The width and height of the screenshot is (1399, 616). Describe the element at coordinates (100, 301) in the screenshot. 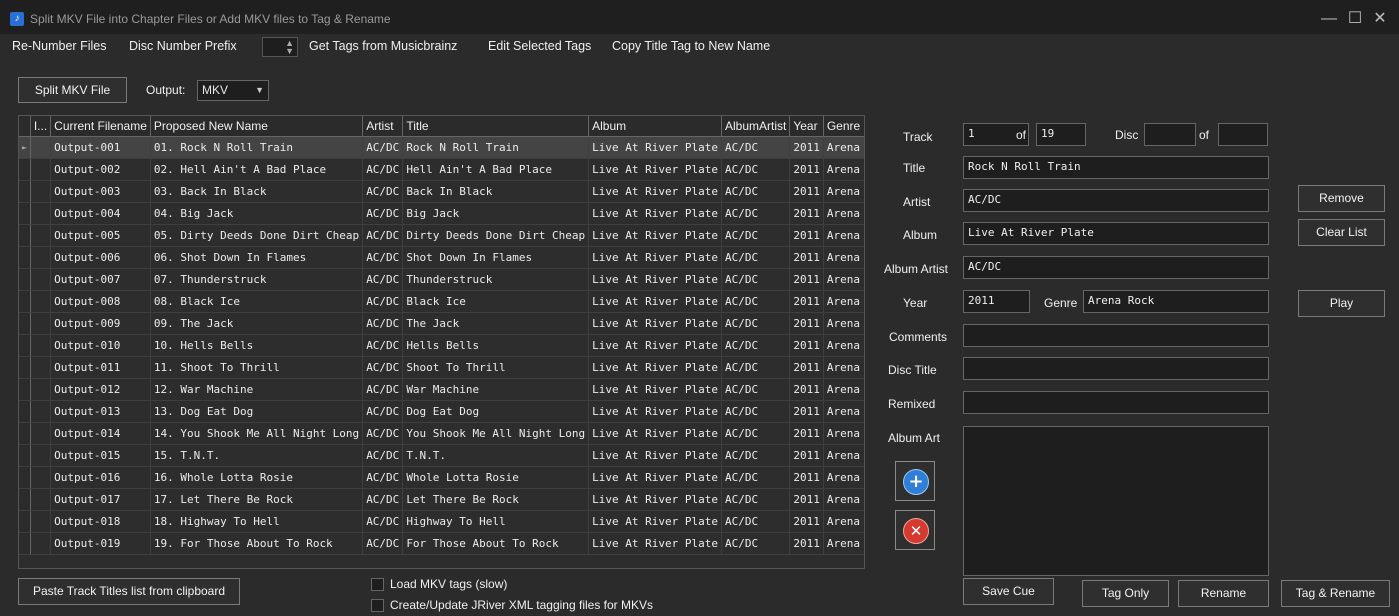

I see `grid-cell: Output-008` at that location.